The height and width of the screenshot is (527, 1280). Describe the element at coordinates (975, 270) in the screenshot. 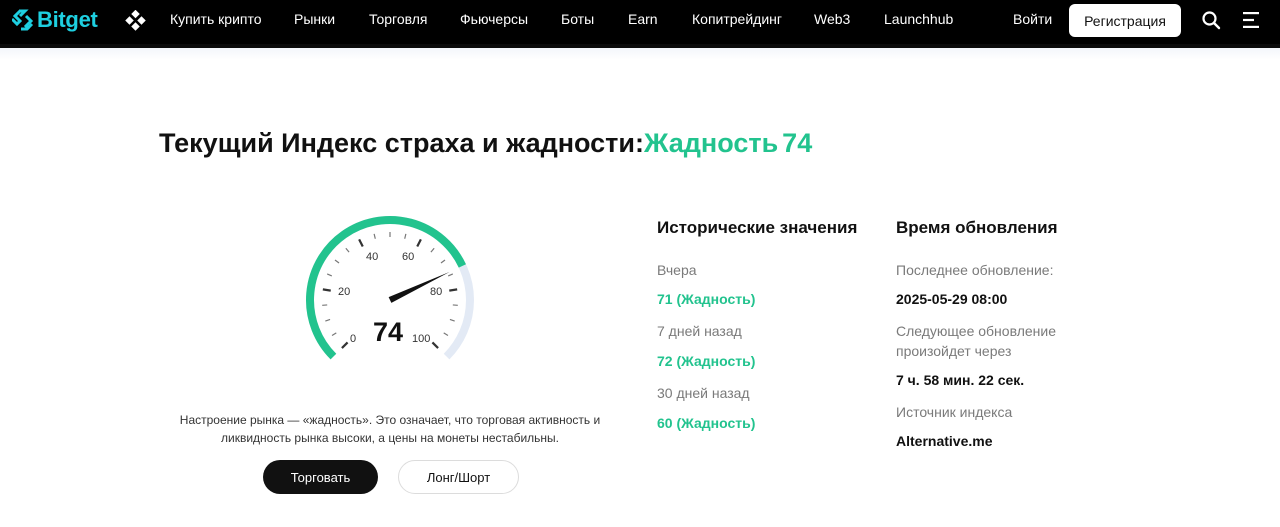

I see `last-update-label: Последнее обновление:` at that location.